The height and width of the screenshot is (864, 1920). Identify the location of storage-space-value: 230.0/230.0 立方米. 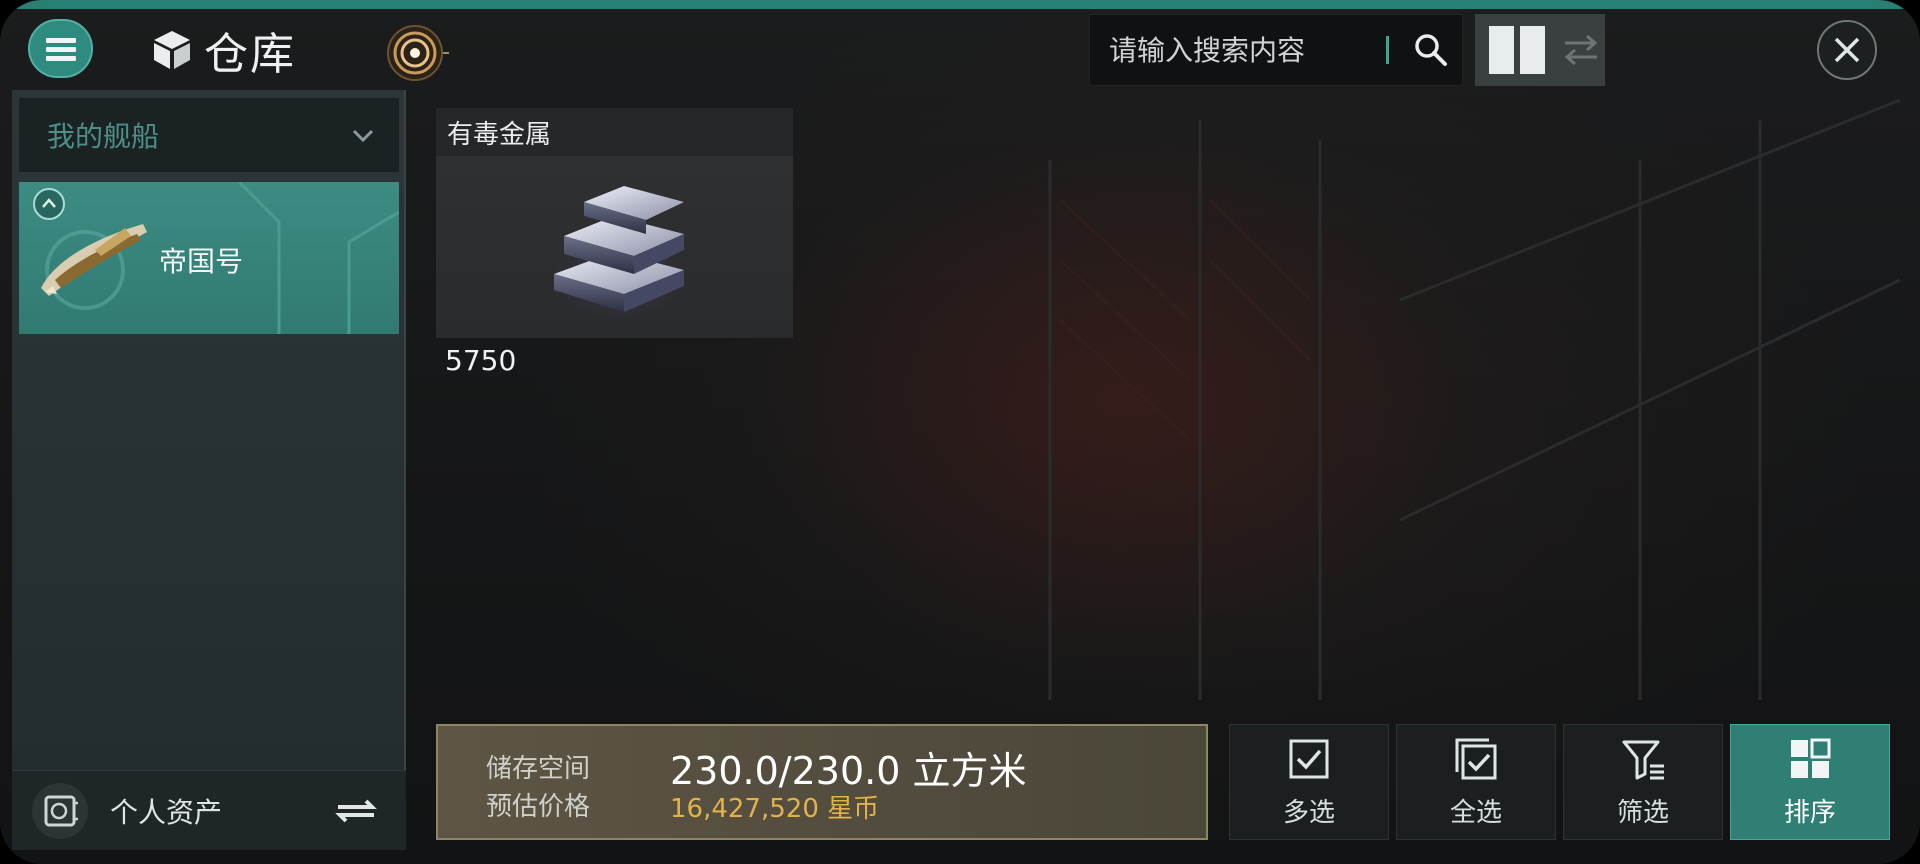
(848, 771).